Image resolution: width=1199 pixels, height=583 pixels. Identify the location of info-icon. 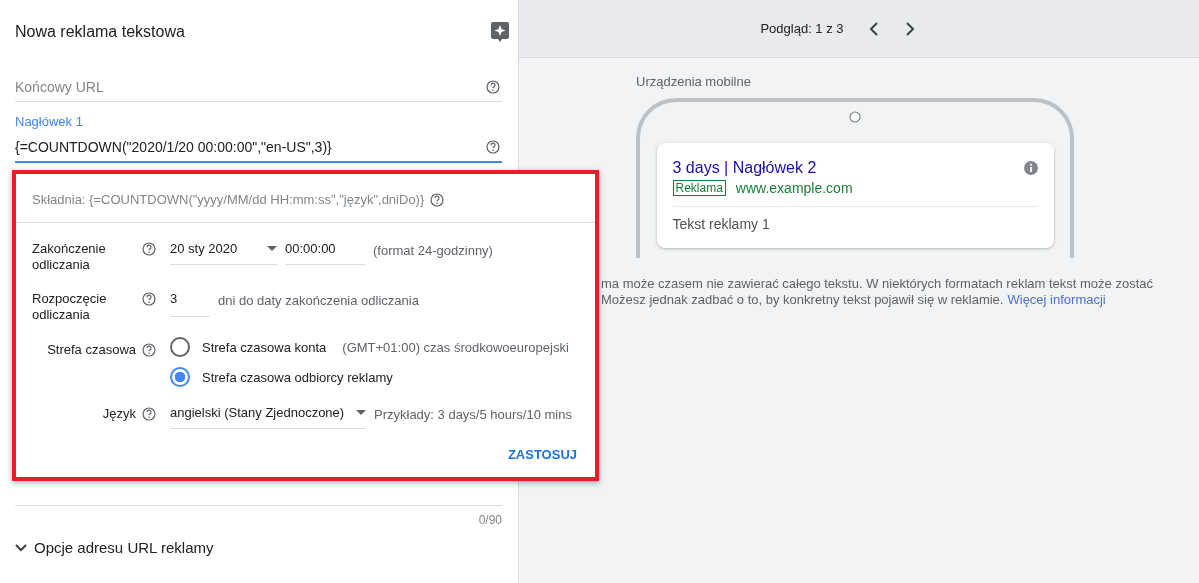
(1030, 168).